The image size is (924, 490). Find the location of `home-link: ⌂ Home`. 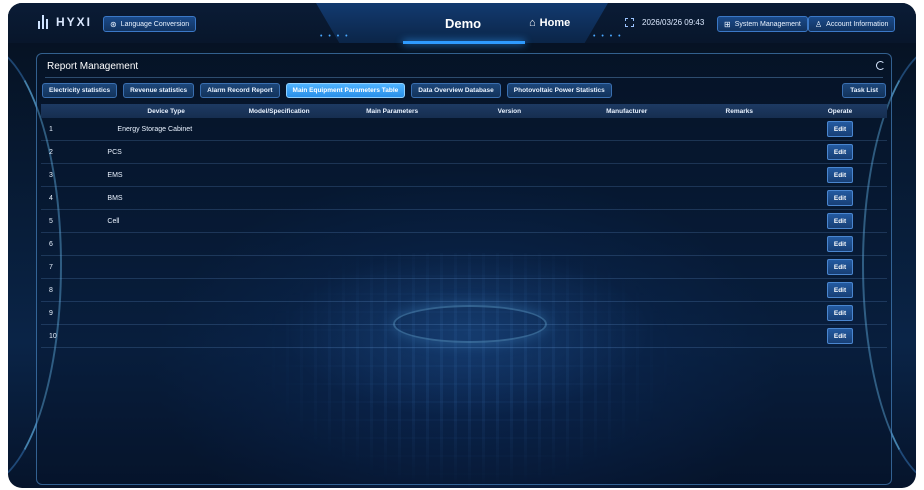

home-link: ⌂ Home is located at coordinates (549, 23).